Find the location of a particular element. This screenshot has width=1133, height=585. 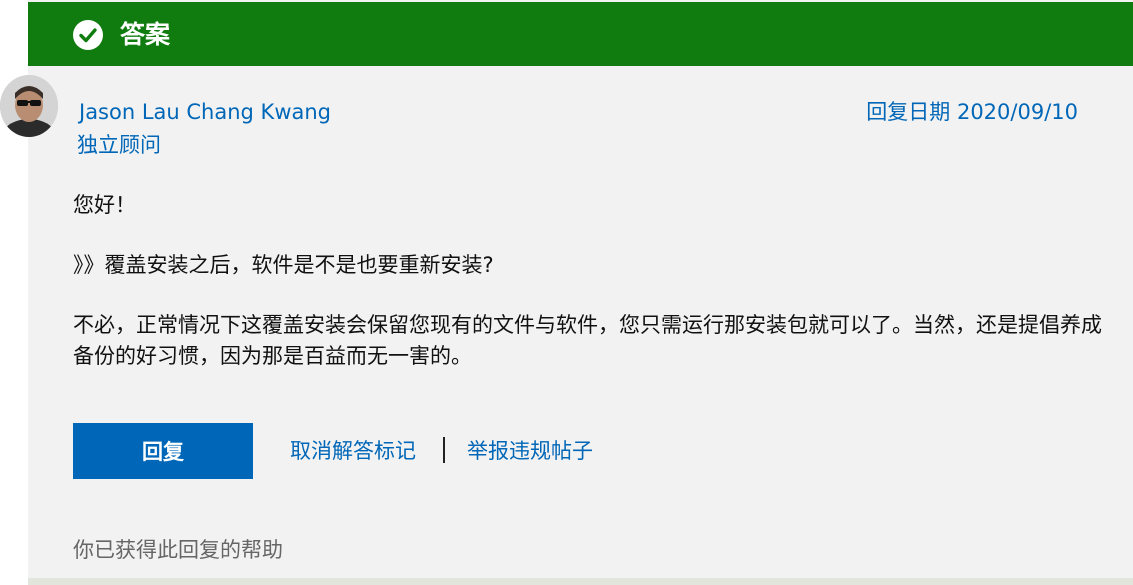

check-circle-icon is located at coordinates (88, 35).